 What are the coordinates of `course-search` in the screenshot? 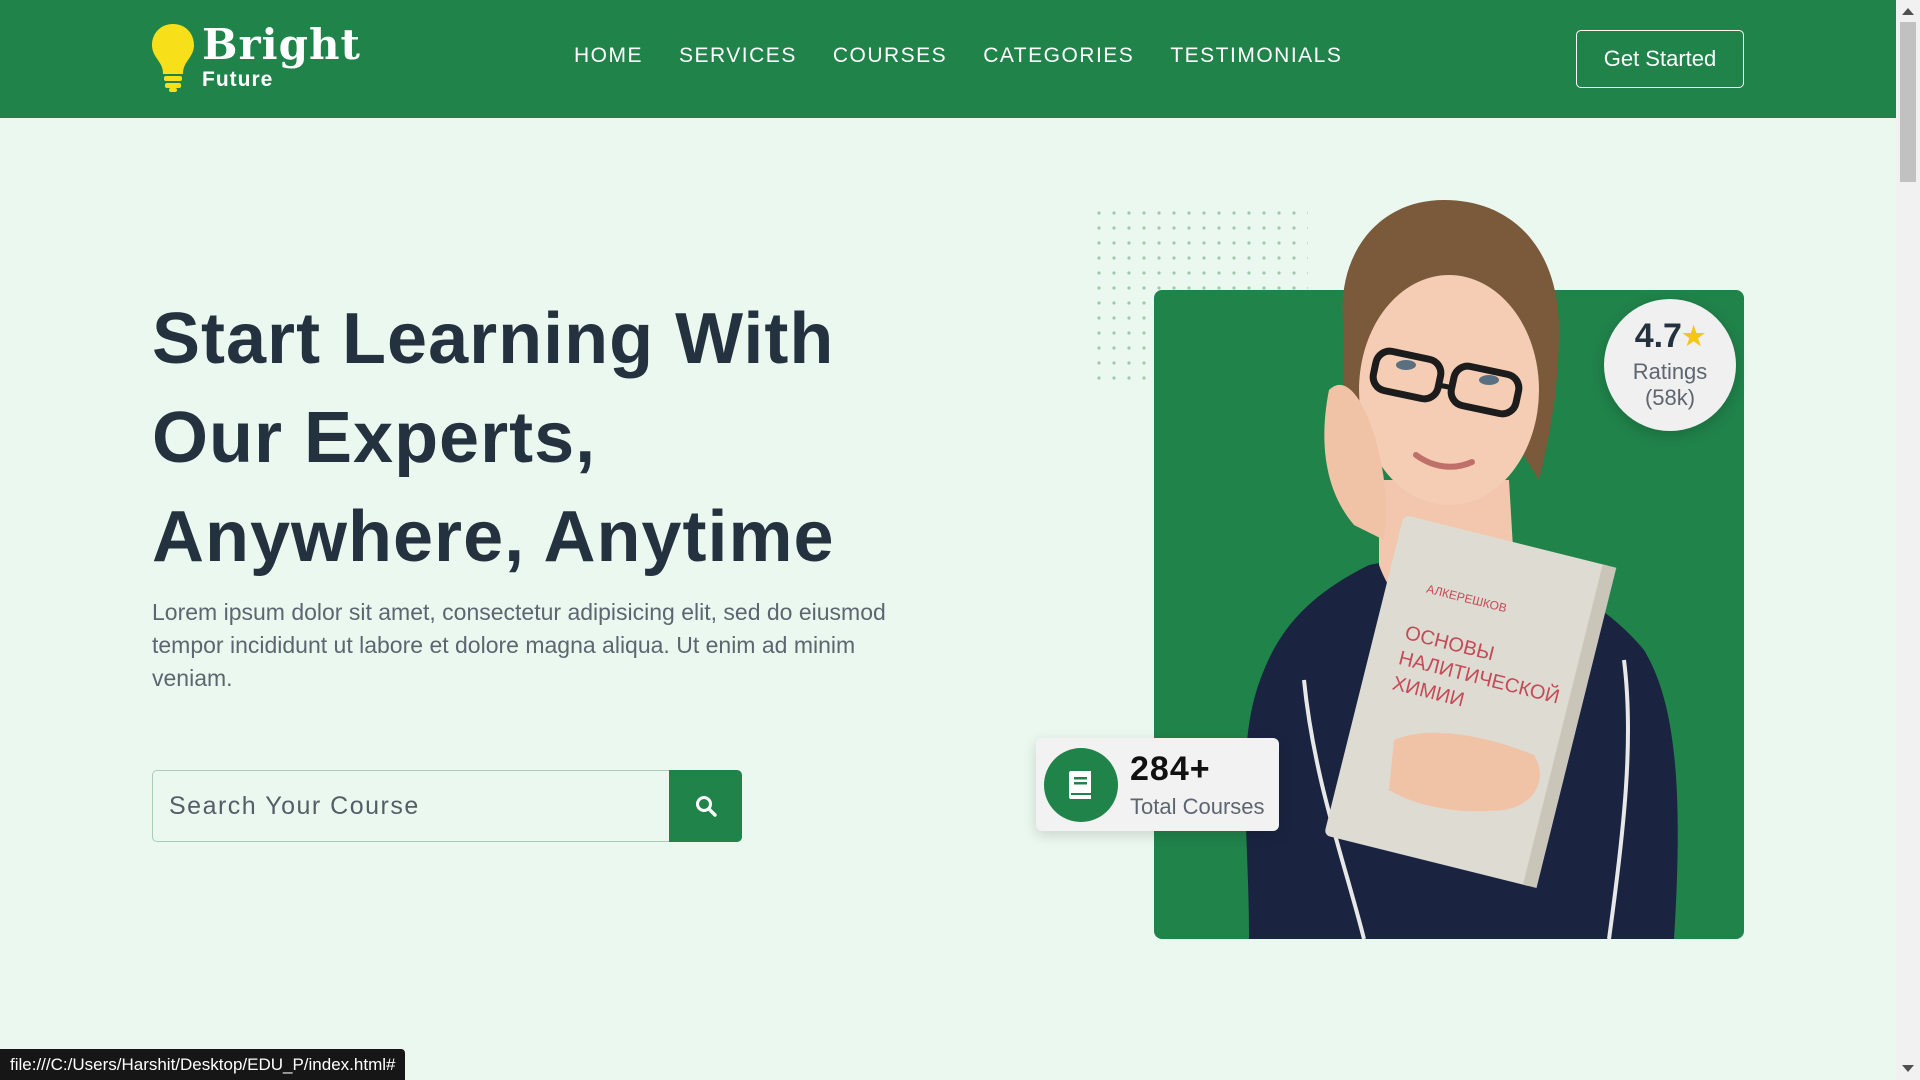 It's located at (447, 806).